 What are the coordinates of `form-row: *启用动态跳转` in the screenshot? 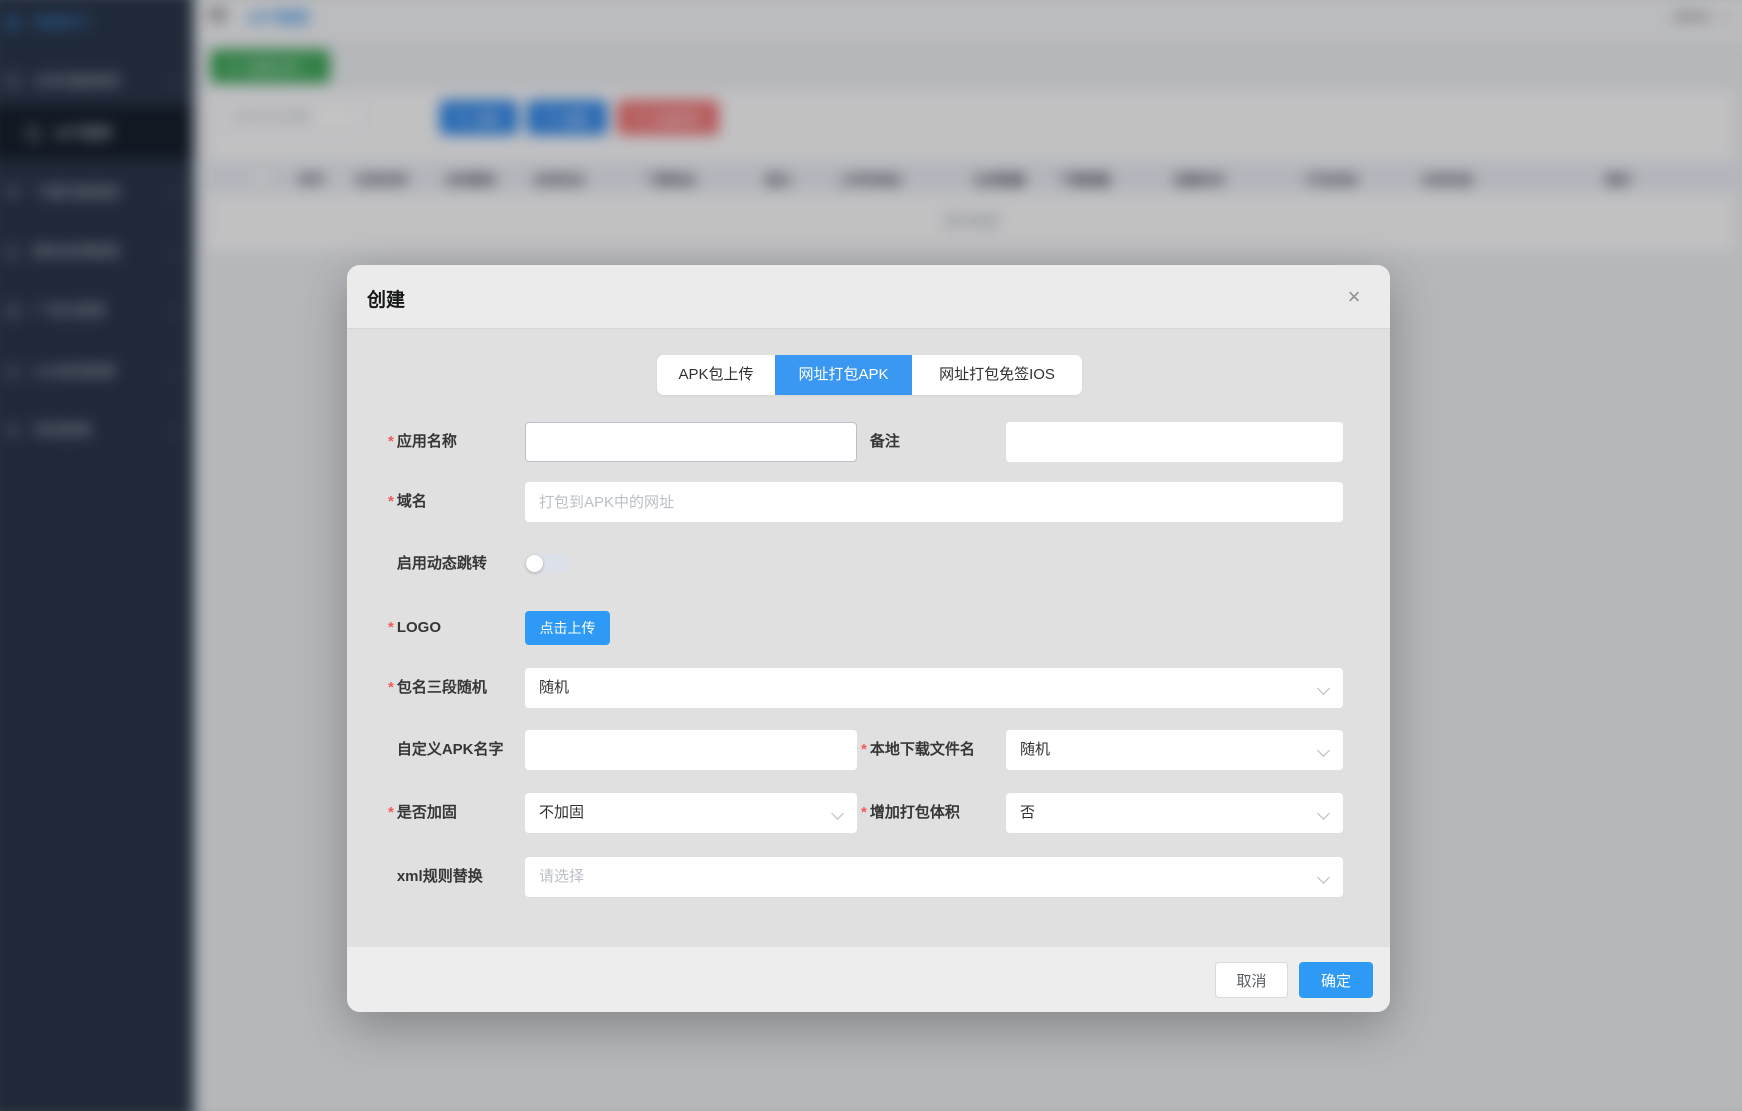 It's located at (868, 564).